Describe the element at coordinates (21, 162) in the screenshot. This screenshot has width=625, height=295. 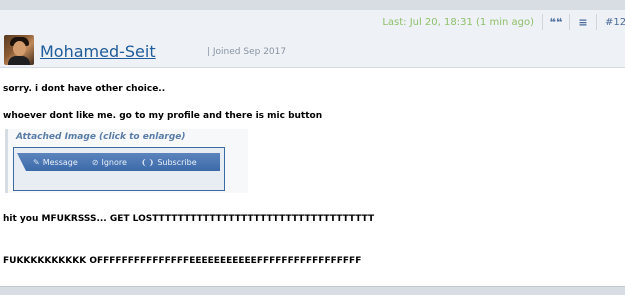
I see `toolbar-tab-corner` at that location.